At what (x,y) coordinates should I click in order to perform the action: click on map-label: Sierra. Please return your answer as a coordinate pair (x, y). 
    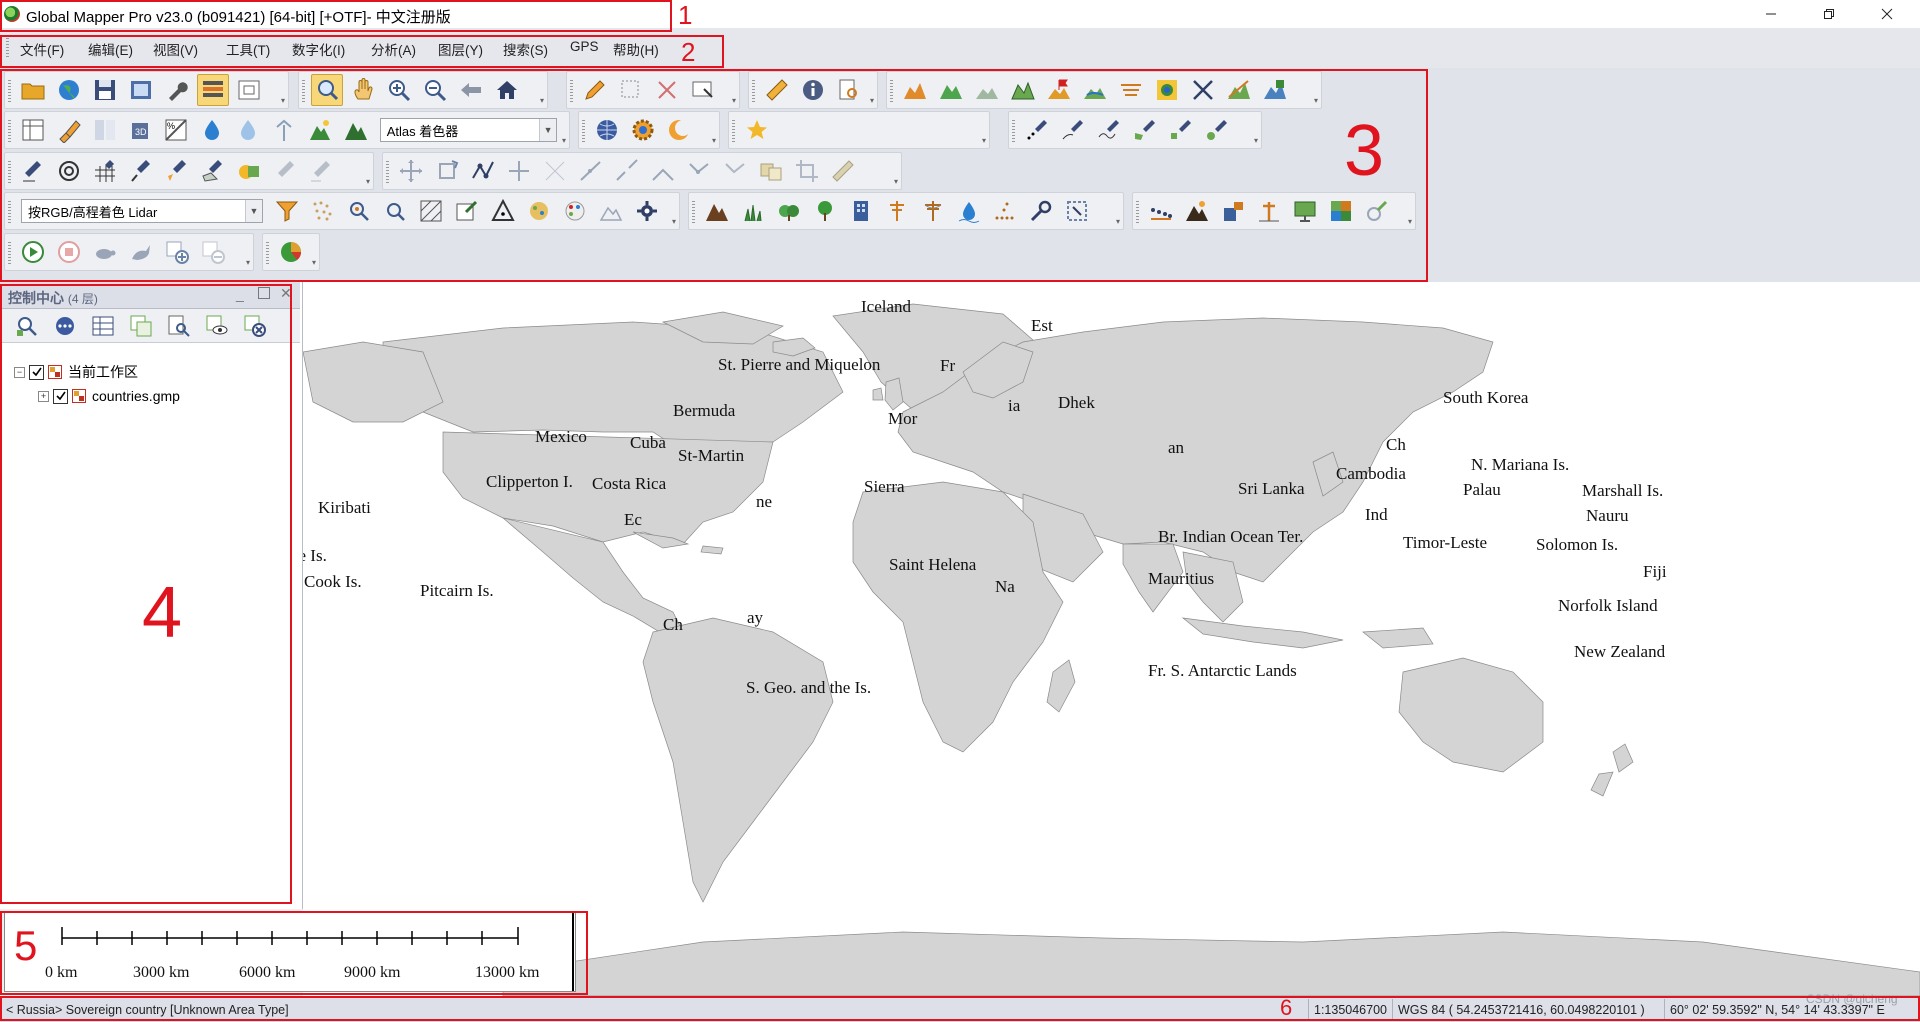
    Looking at the image, I should click on (884, 486).